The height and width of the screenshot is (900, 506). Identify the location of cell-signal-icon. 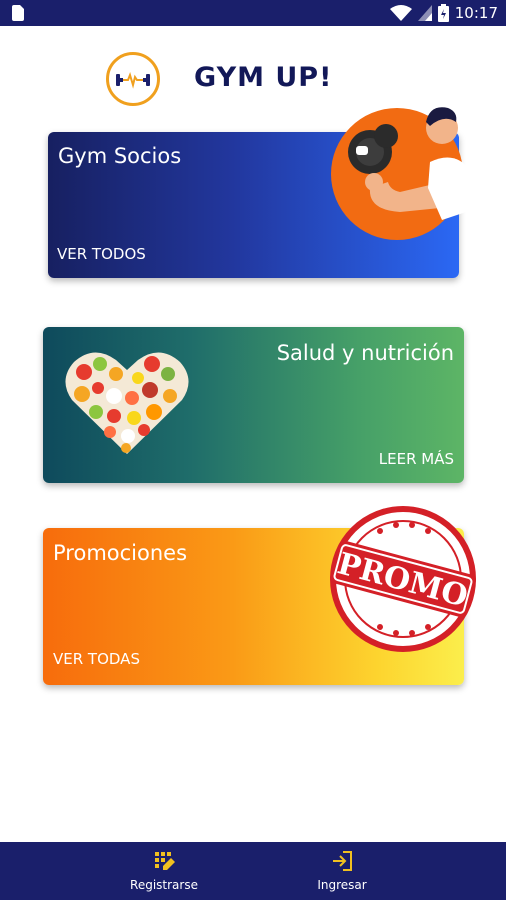
(424, 13).